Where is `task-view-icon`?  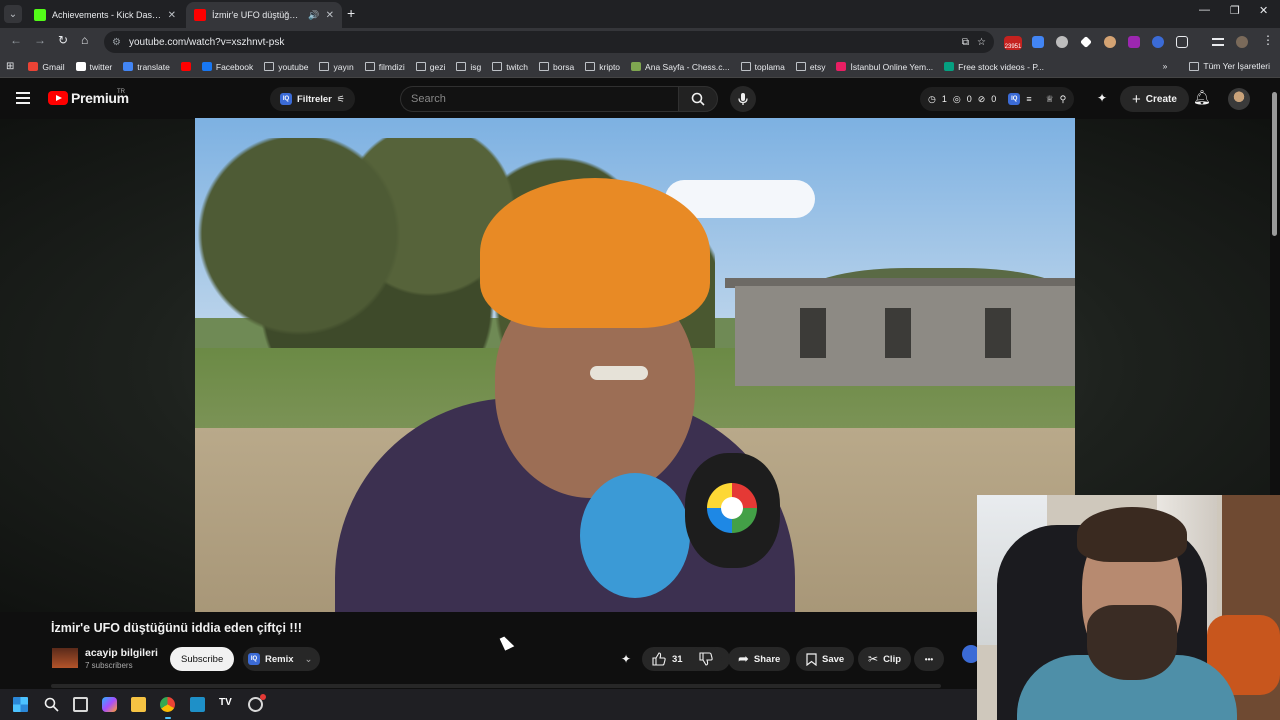 task-view-icon is located at coordinates (80, 704).